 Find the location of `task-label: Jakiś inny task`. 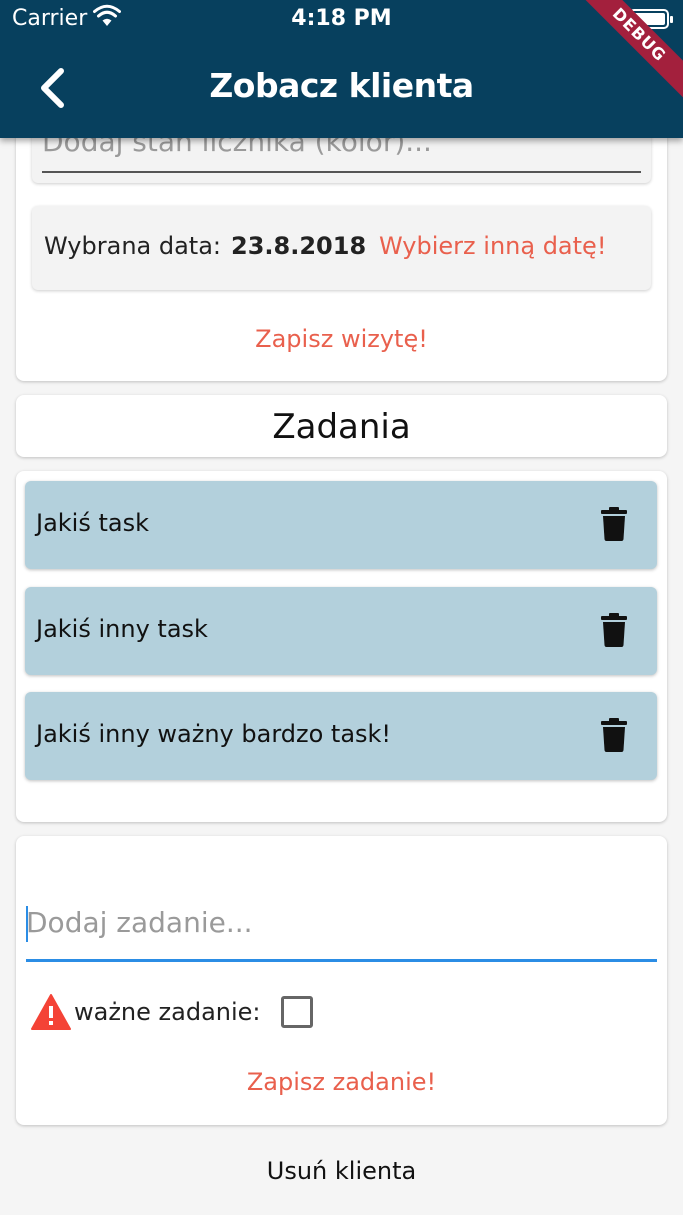

task-label: Jakiś inny task is located at coordinates (122, 629).